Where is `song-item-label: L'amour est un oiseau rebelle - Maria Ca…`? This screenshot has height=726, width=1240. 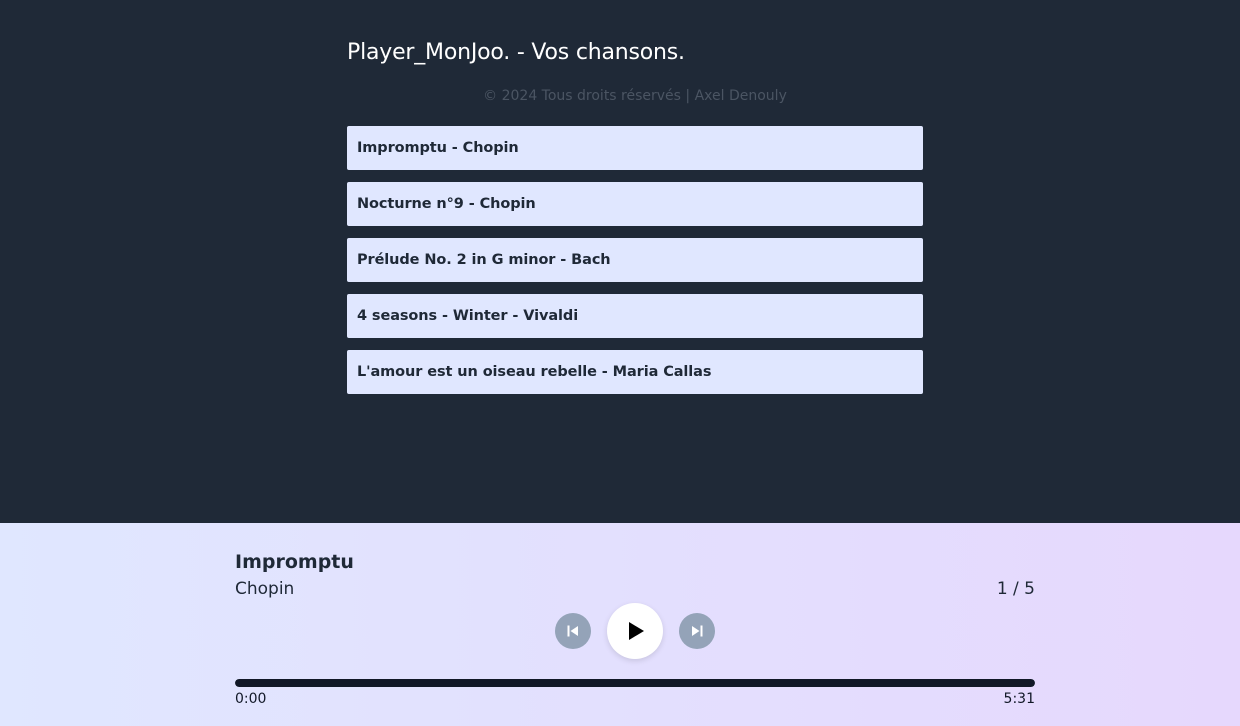 song-item-label: L'amour est un oiseau rebelle - Maria Ca… is located at coordinates (534, 372).